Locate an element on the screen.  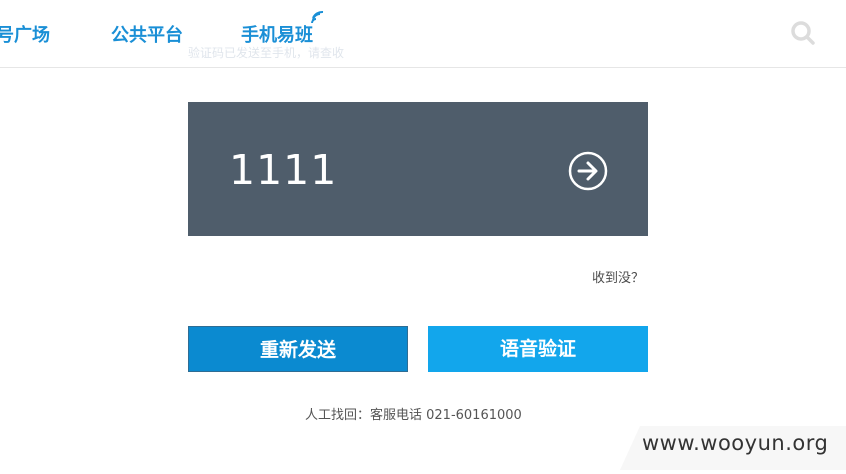
received-code-link: 收到没？ is located at coordinates (618, 276).